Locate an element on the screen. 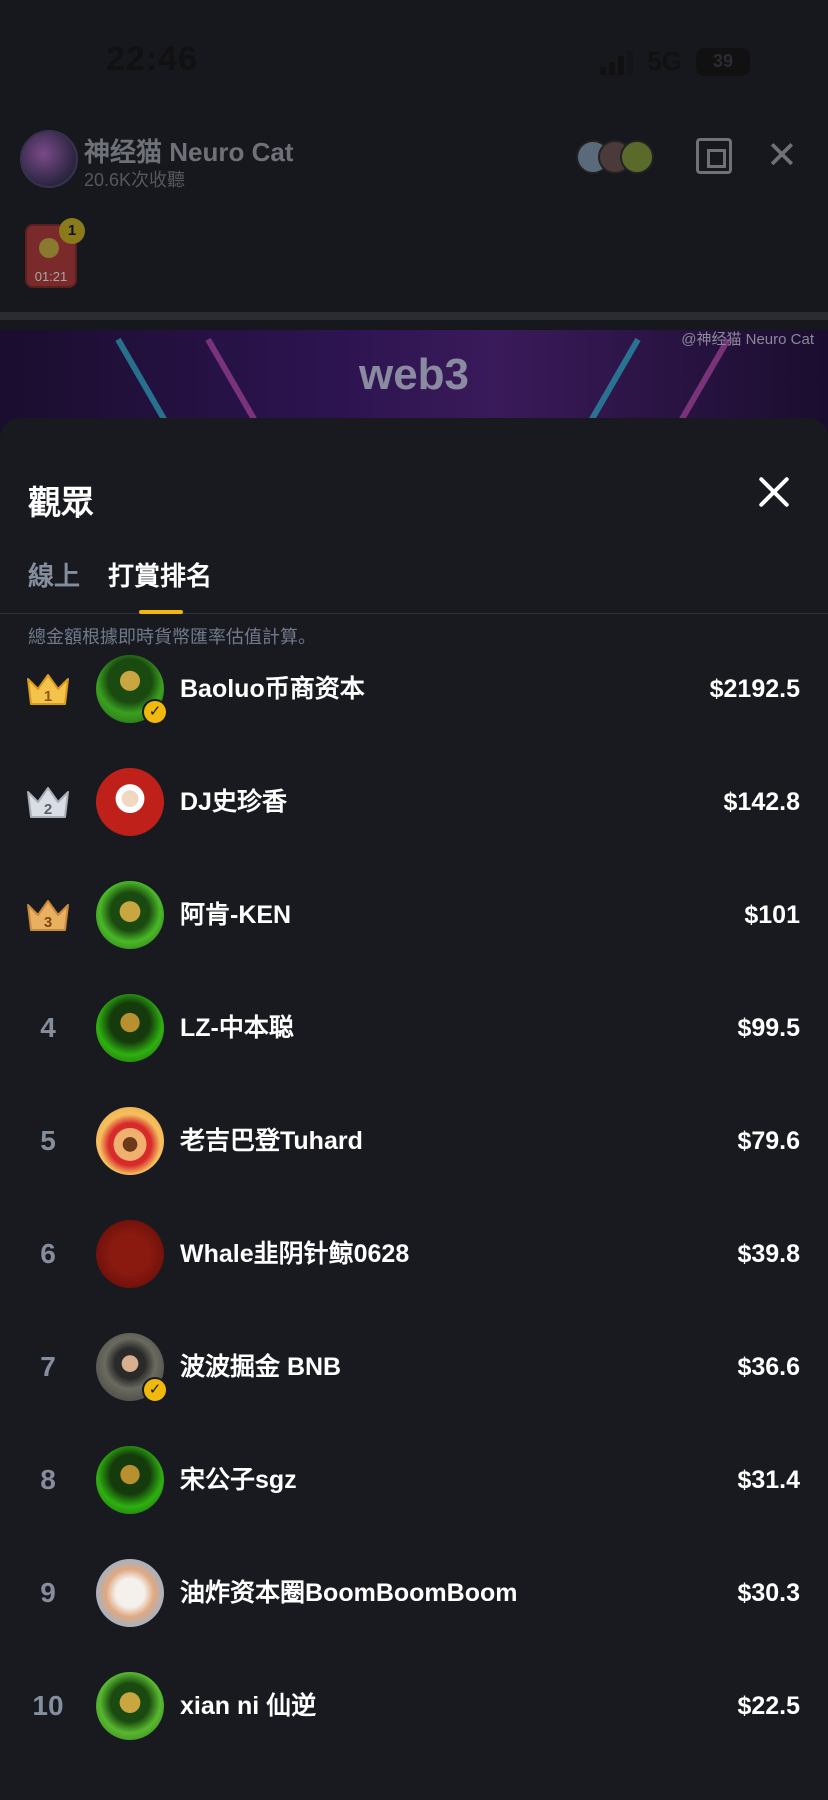 The height and width of the screenshot is (1800, 828). rank-number: 5 is located at coordinates (48, 1140).